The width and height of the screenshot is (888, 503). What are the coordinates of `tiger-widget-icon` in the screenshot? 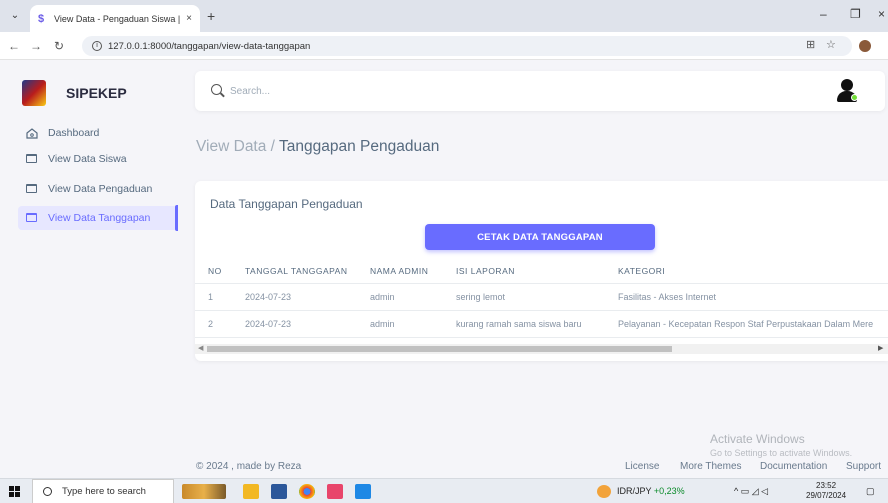 It's located at (204, 491).